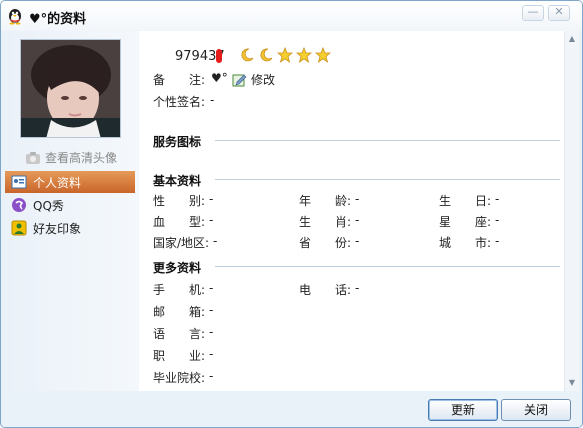 The image size is (583, 428). I want to click on email-label: 邮 箱:, so click(179, 312).